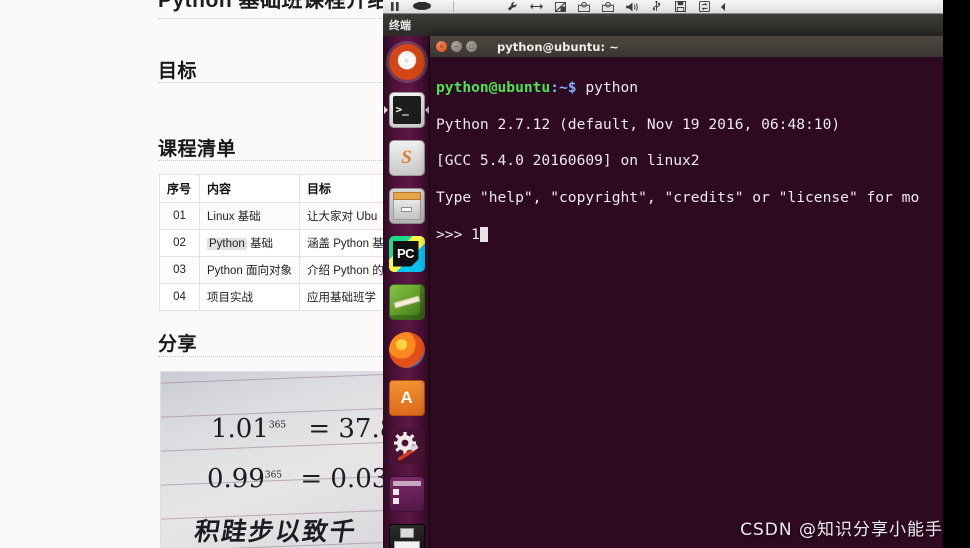 This screenshot has height=548, width=970. I want to click on cell-content: Linux 基础, so click(249, 216).